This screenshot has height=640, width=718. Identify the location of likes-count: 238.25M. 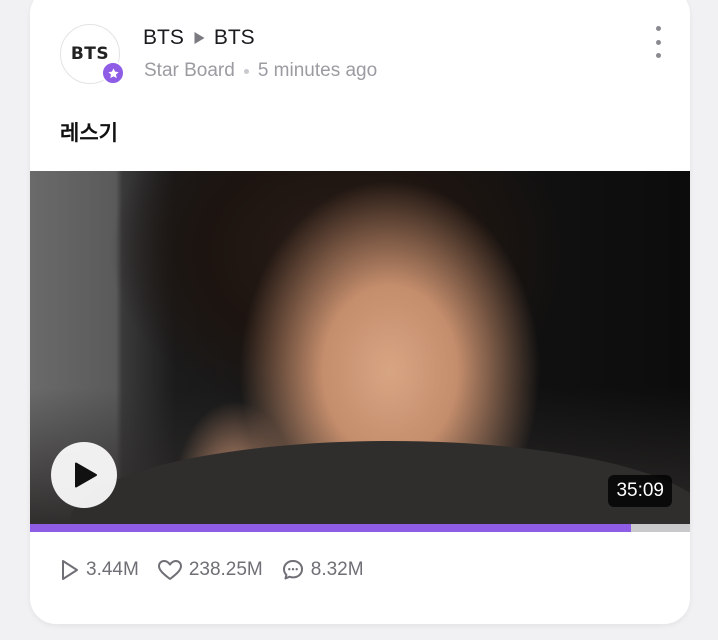
(225, 569).